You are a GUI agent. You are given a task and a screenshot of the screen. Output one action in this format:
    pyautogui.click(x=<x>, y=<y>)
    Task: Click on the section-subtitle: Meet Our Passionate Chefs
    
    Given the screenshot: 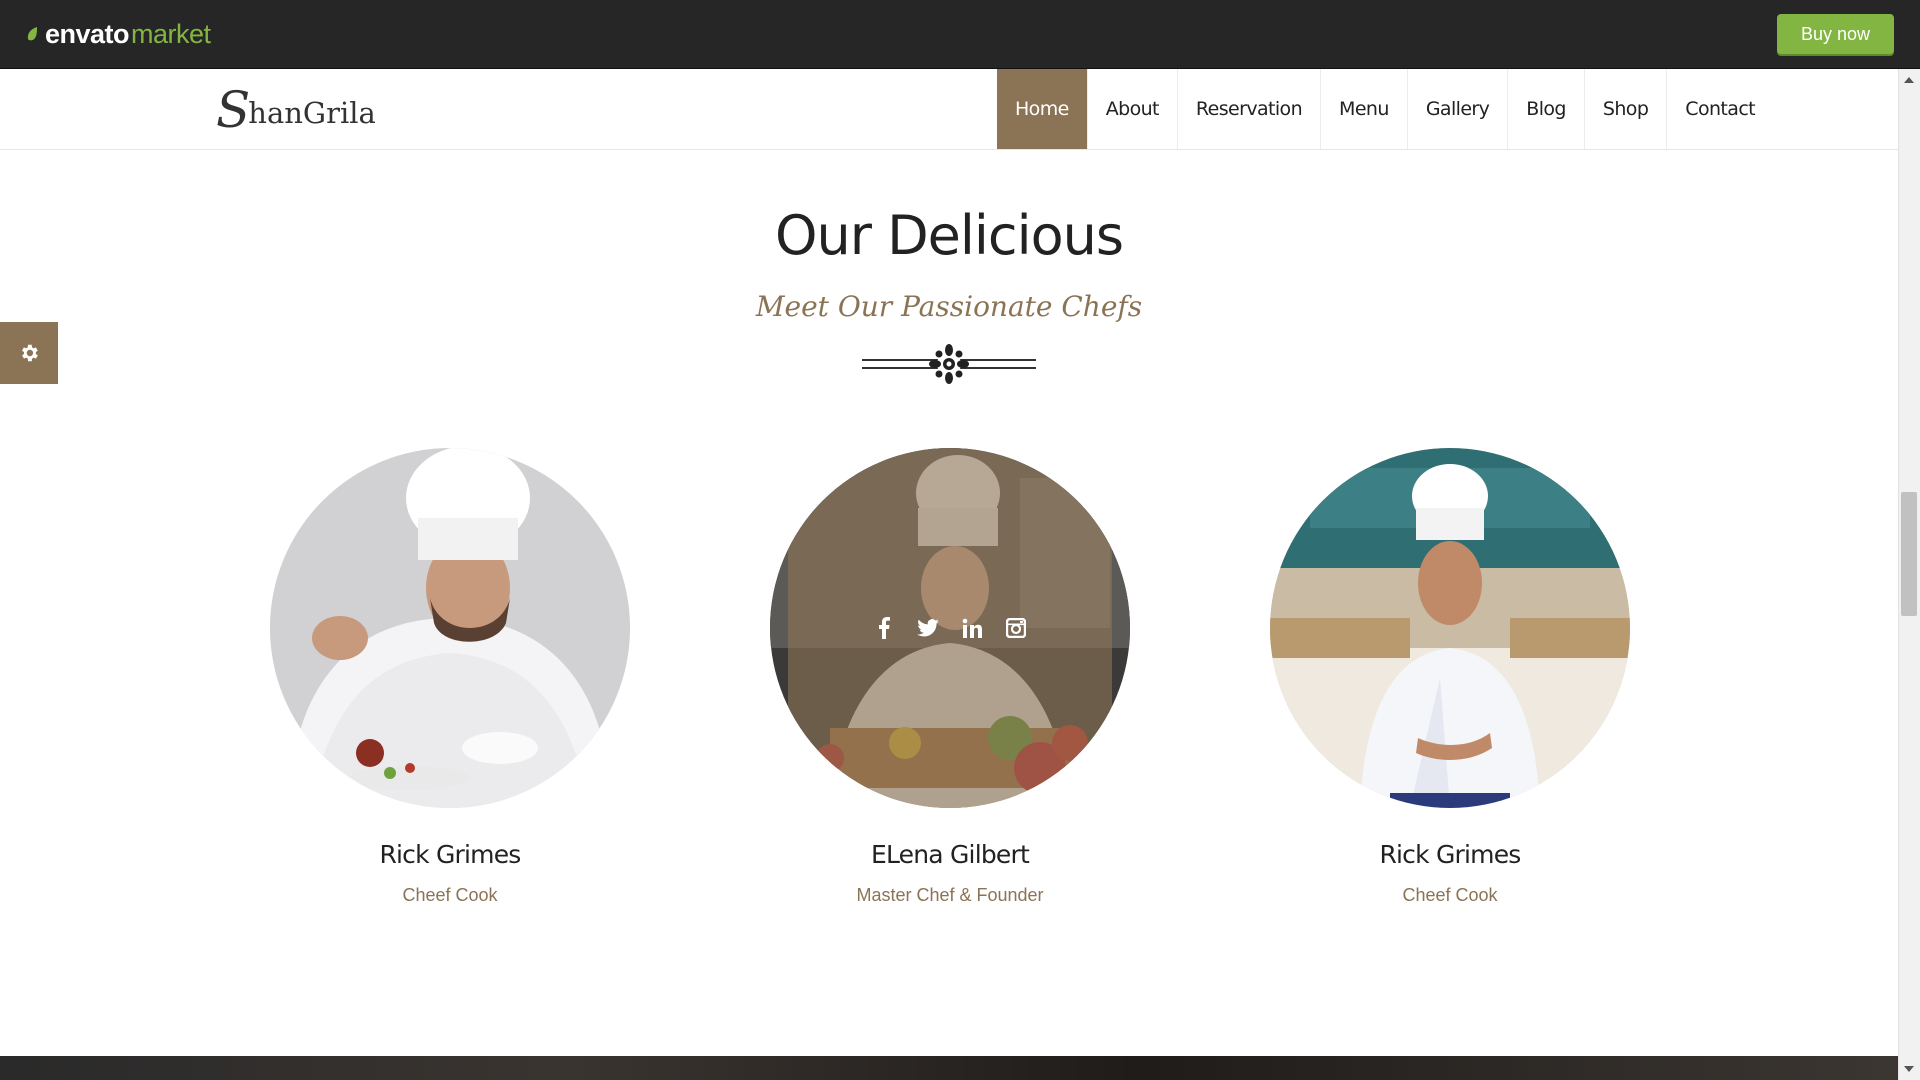 What is the action you would take?
    pyautogui.click(x=949, y=306)
    